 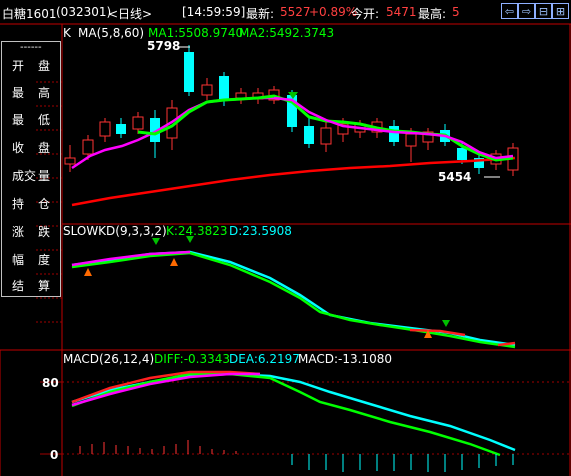 What do you see at coordinates (43, 93) in the screenshot?
I see `info-row-label: 高` at bounding box center [43, 93].